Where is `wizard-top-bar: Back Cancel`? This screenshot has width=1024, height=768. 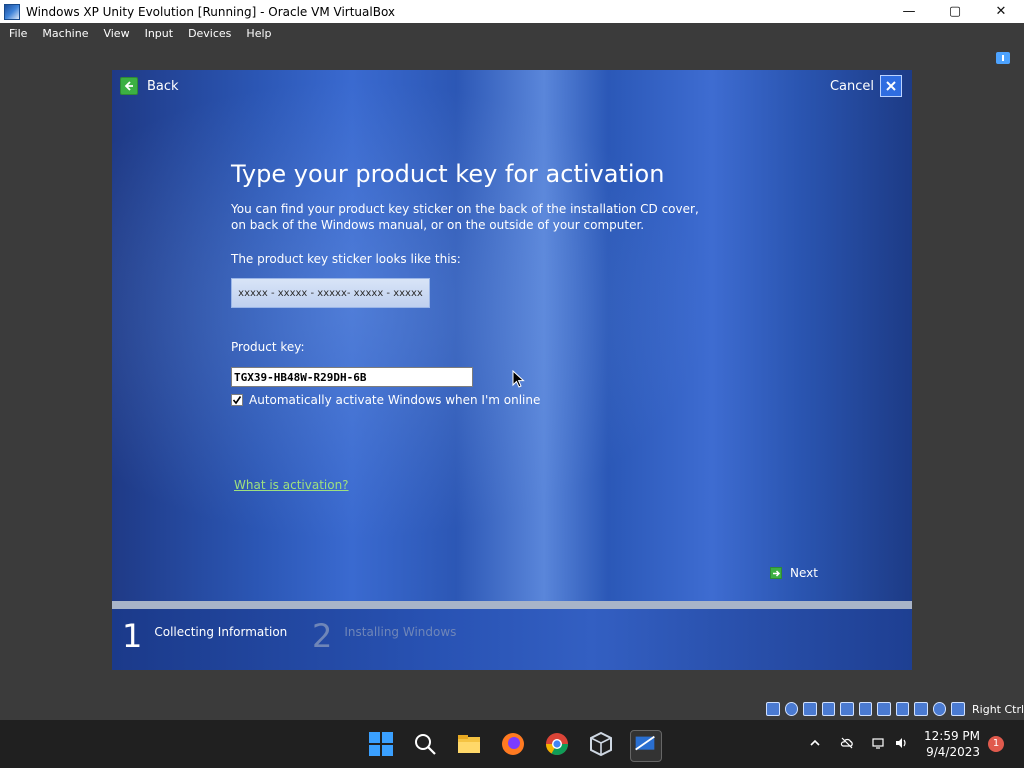 wizard-top-bar: Back Cancel is located at coordinates (512, 85).